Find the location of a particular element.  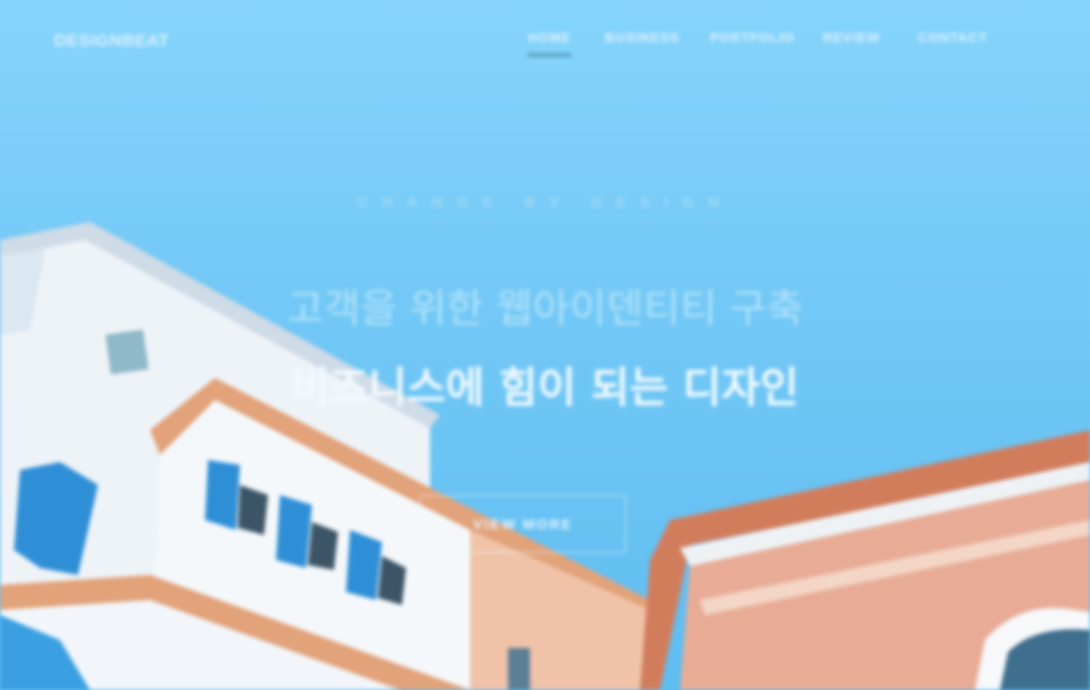

middle-window is located at coordinates (519, 669).